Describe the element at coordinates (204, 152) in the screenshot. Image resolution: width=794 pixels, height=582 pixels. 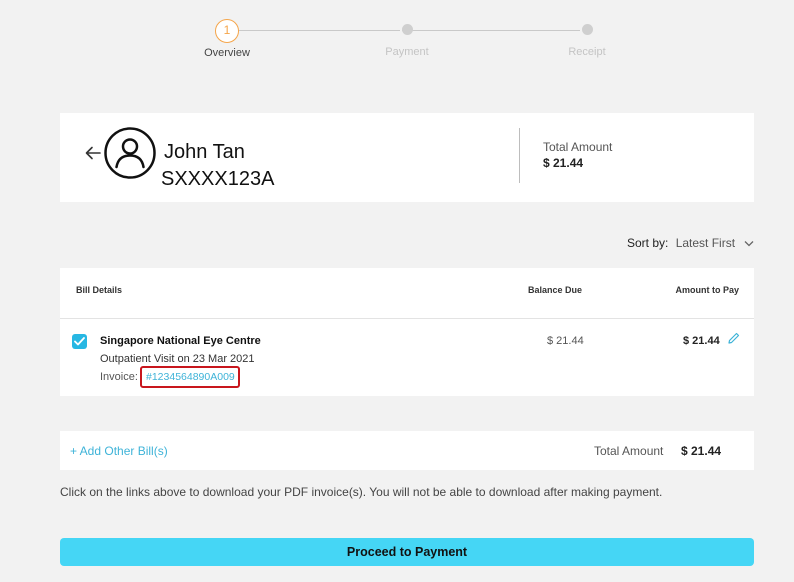
I see `patient-name: John Tan` at that location.